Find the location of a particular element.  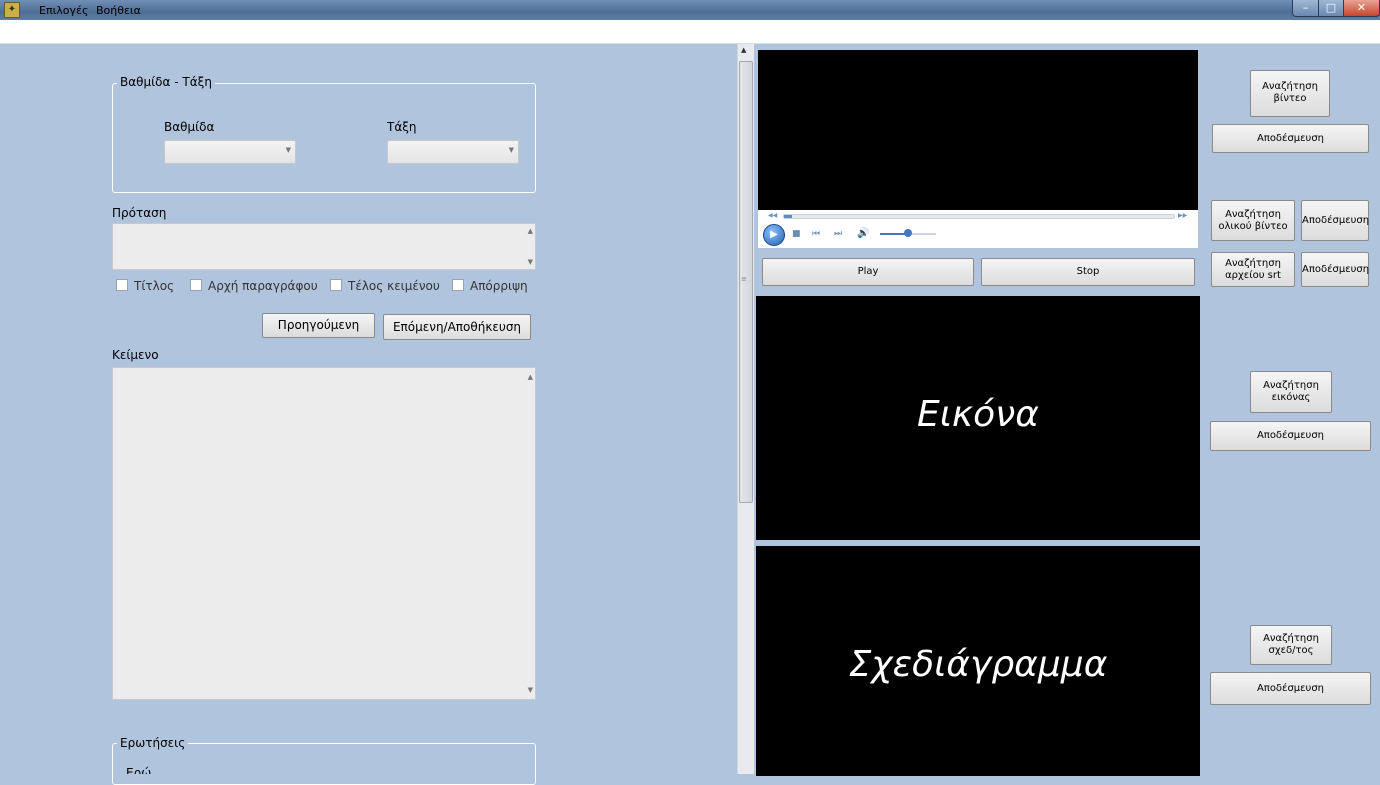

volume-slider is located at coordinates (908, 233).